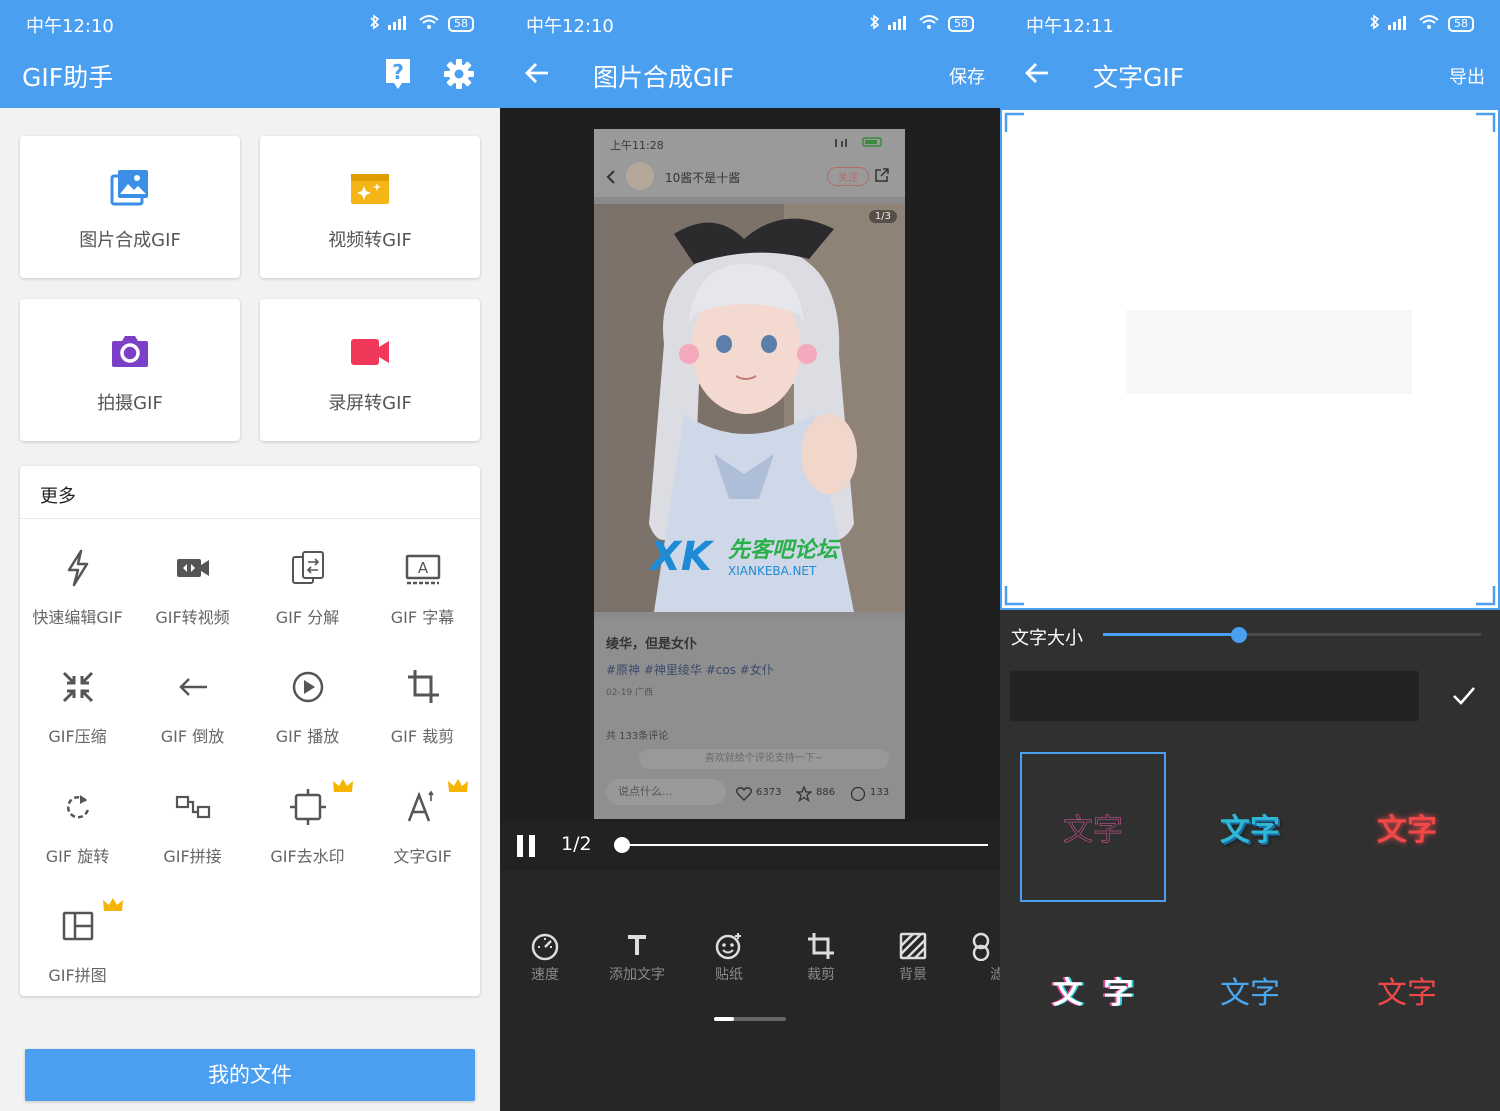 Image resolution: width=1500 pixels, height=1111 pixels. Describe the element at coordinates (459, 76) in the screenshot. I see `gear-icon` at that location.